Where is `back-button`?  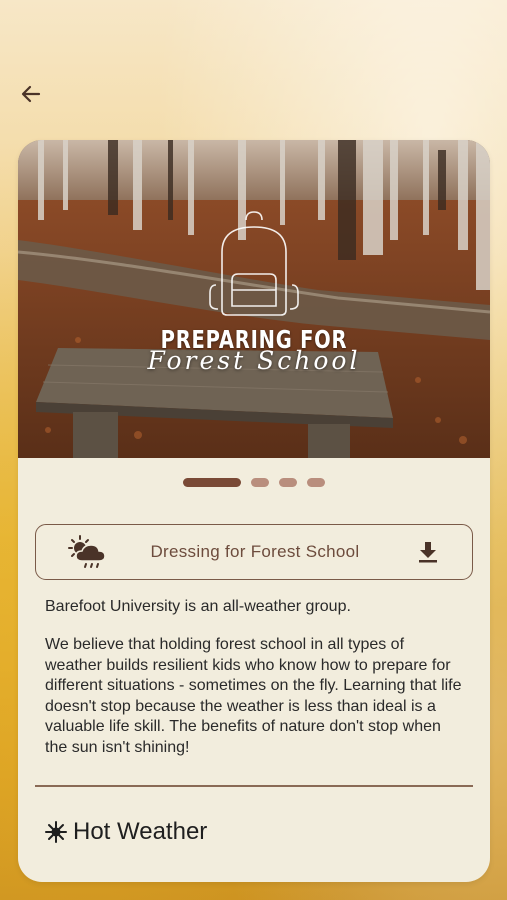
back-button is located at coordinates (31, 94).